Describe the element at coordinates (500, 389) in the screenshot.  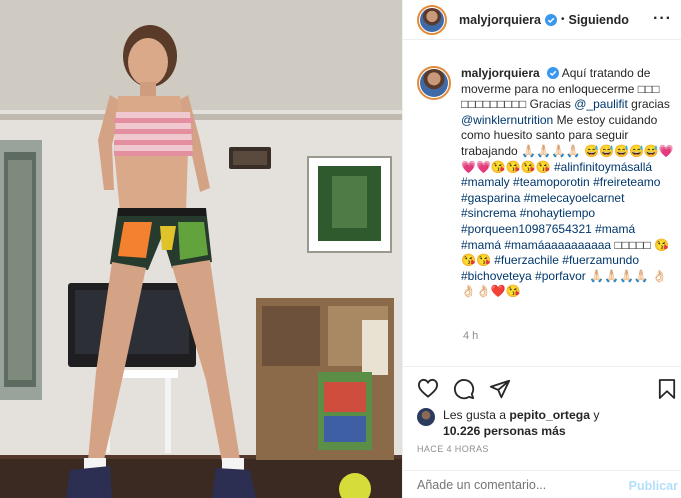
I see `paper-plane-icon` at that location.